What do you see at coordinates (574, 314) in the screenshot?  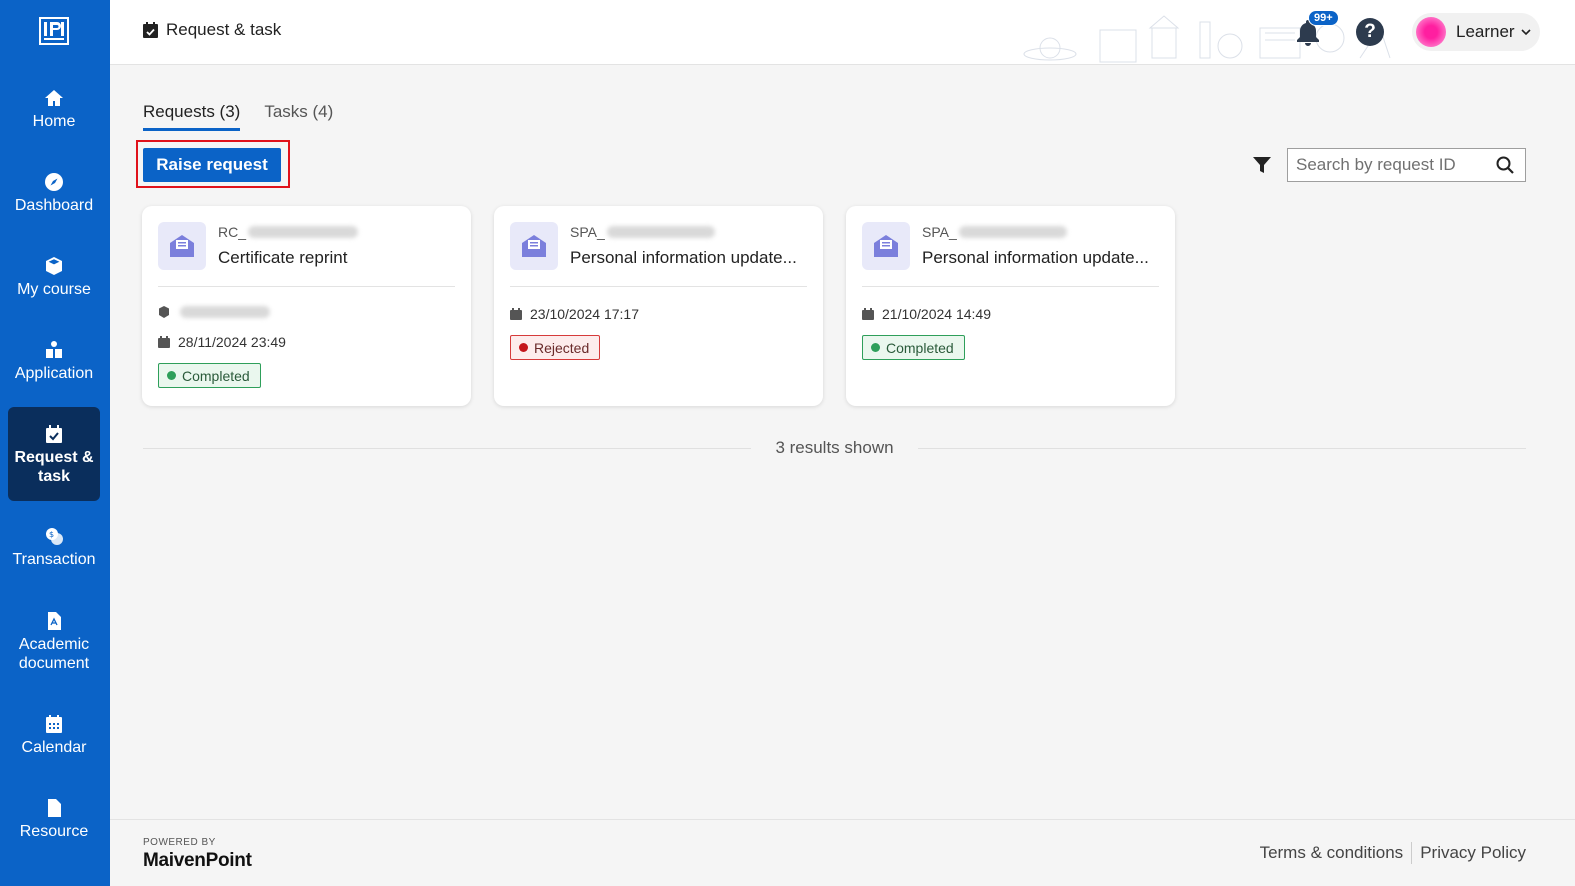 I see `request-date: 23/10/2024 17:17` at bounding box center [574, 314].